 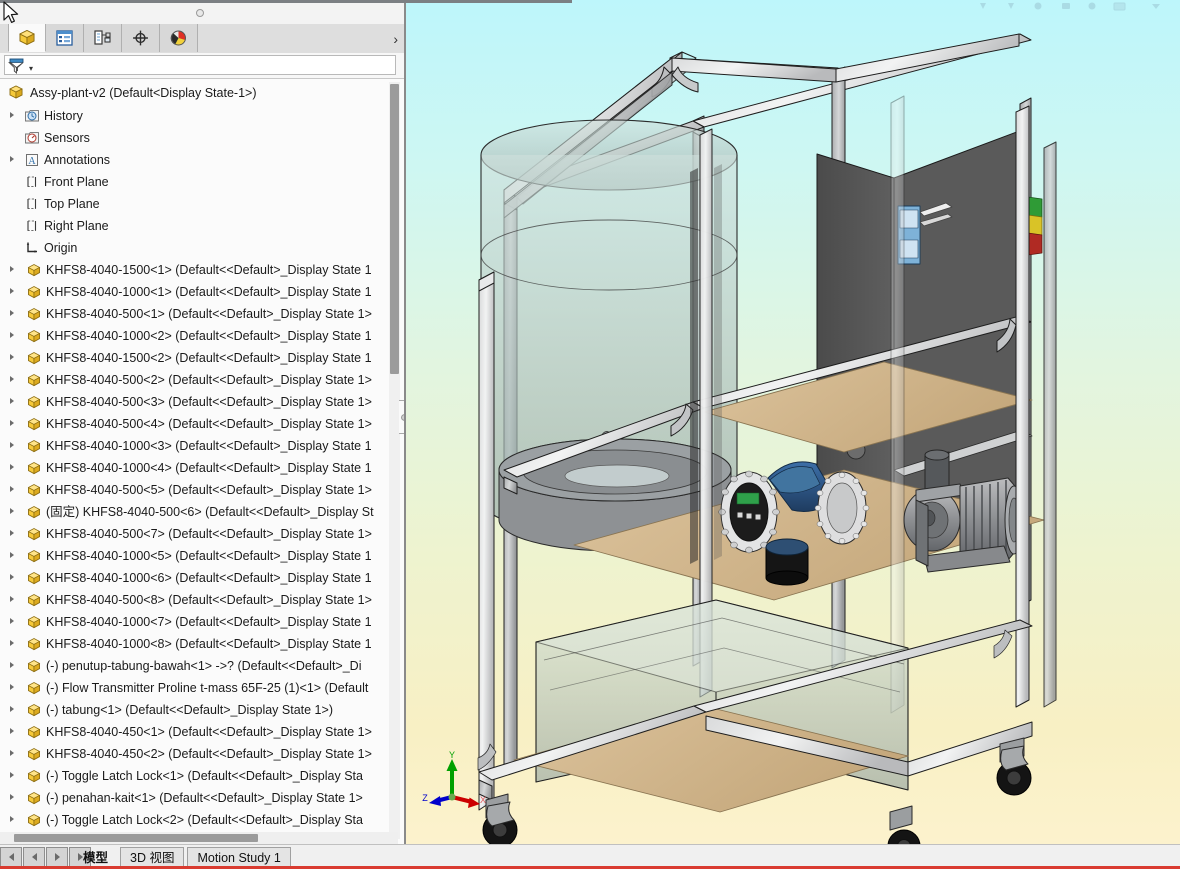 What do you see at coordinates (32, 204) in the screenshot?
I see `plane-icon` at bounding box center [32, 204].